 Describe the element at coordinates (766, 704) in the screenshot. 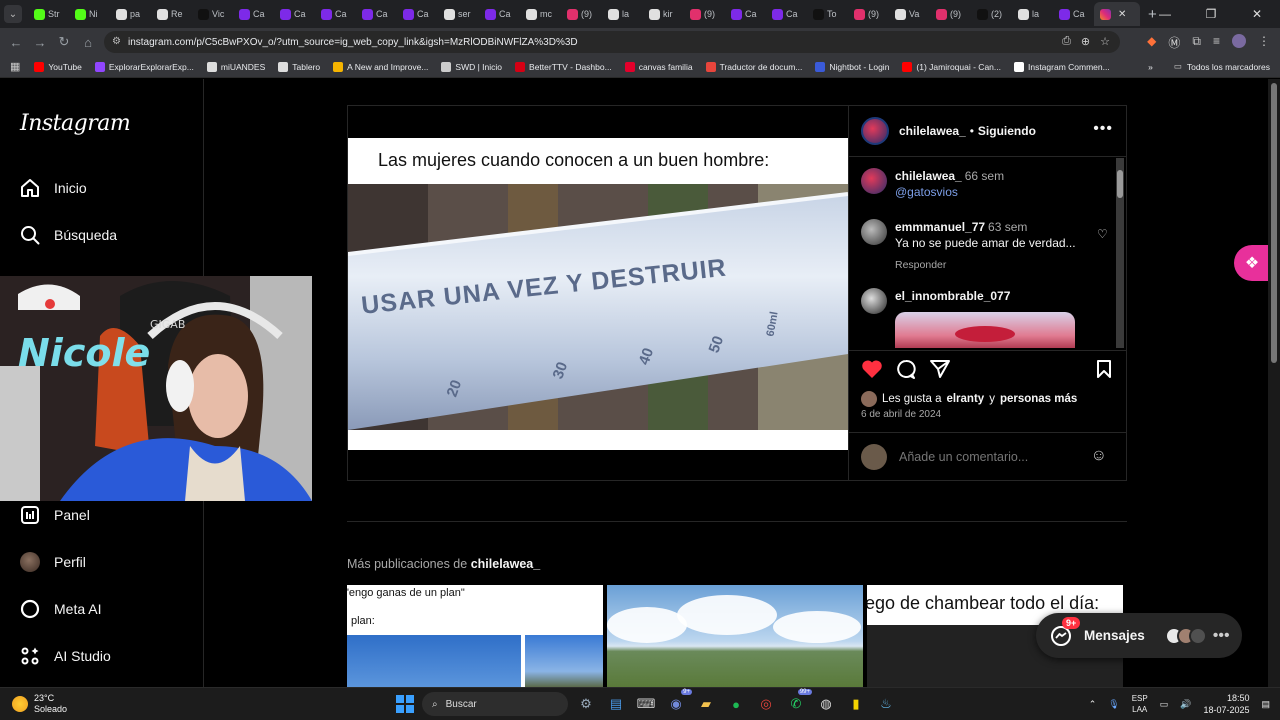

I see `chrome-icon: ◎` at that location.